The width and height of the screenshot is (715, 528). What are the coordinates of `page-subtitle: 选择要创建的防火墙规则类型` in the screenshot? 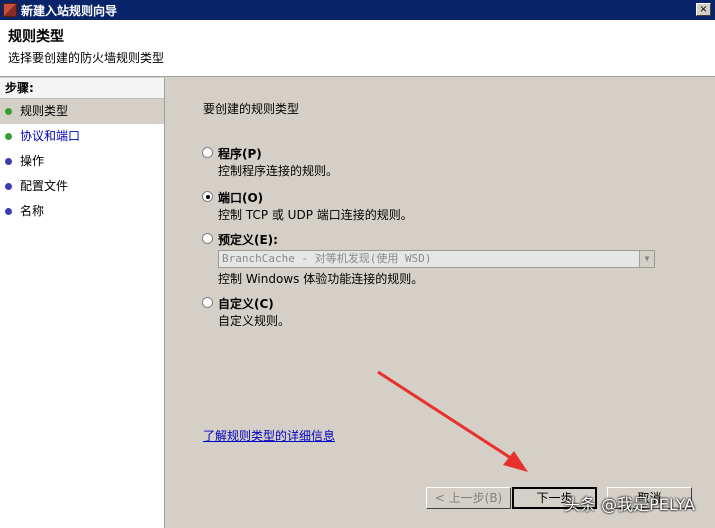 It's located at (86, 58).